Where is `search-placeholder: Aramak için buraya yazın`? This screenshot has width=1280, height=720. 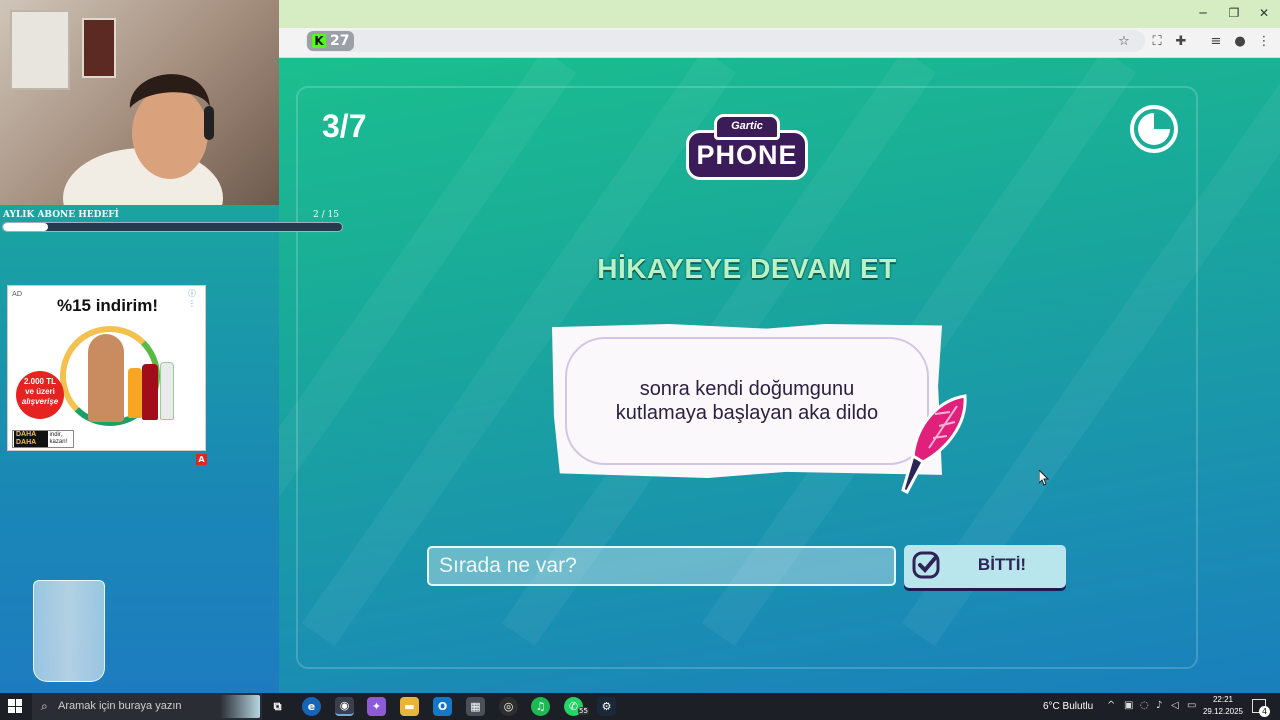
search-placeholder: Aramak için buraya yazın is located at coordinates (120, 706).